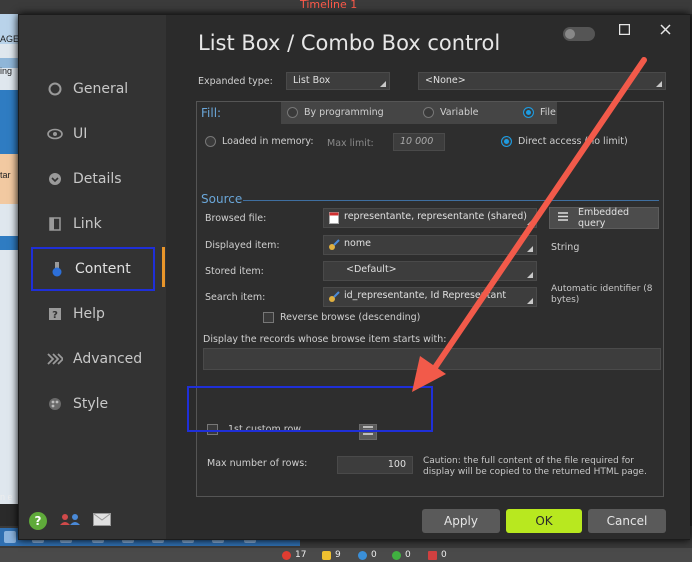  What do you see at coordinates (539, 112) in the screenshot?
I see `radio-file: File` at bounding box center [539, 112].